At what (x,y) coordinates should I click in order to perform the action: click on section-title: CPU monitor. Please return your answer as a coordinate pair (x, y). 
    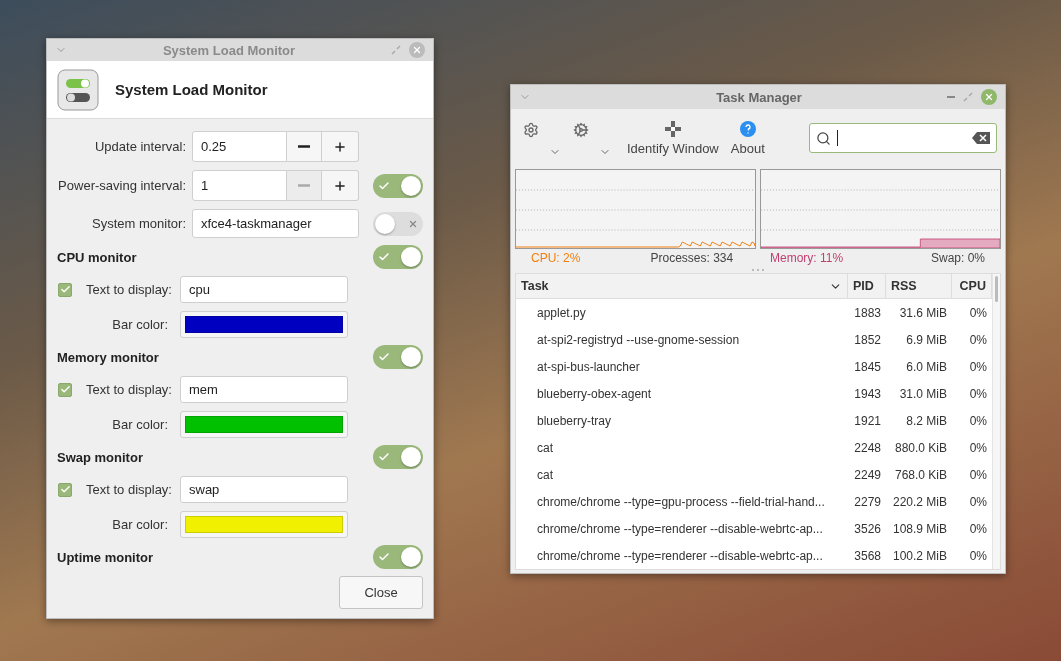
    Looking at the image, I should click on (97, 257).